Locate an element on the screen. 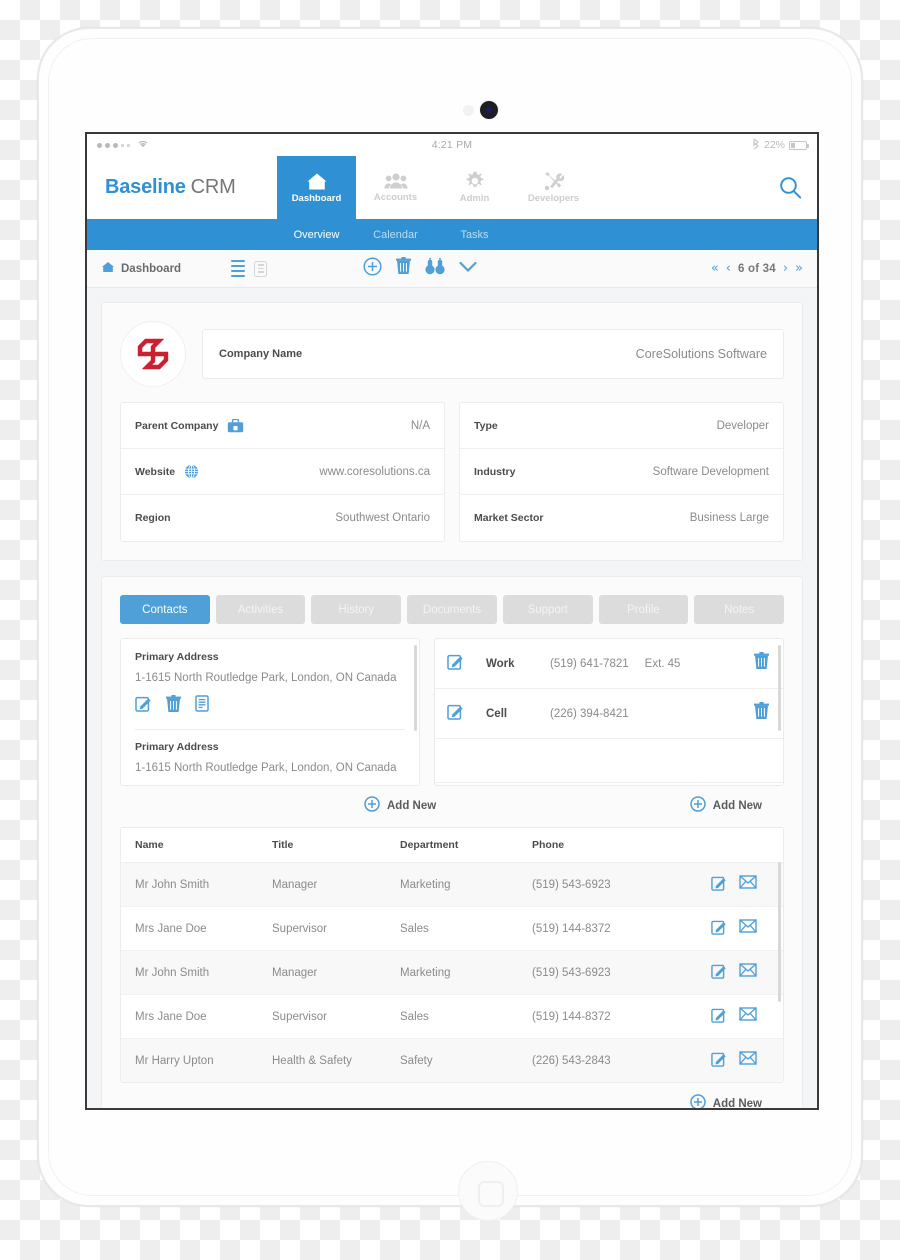 The width and height of the screenshot is (900, 1260). field-industry: Industry Software Development is located at coordinates (621, 472).